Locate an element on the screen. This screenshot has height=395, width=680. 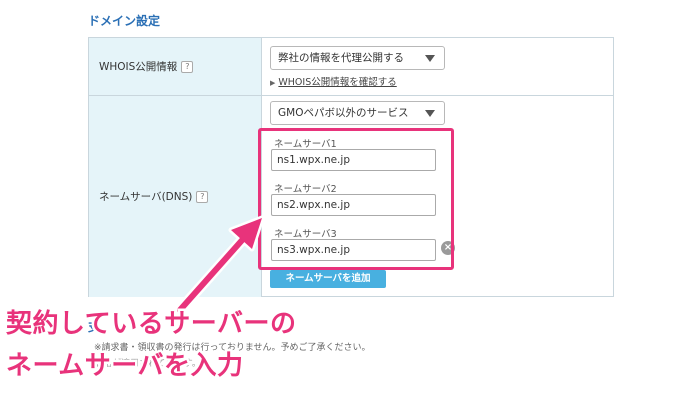
overlay-caption-line1: 契約しているサーバーの is located at coordinates (150, 324).